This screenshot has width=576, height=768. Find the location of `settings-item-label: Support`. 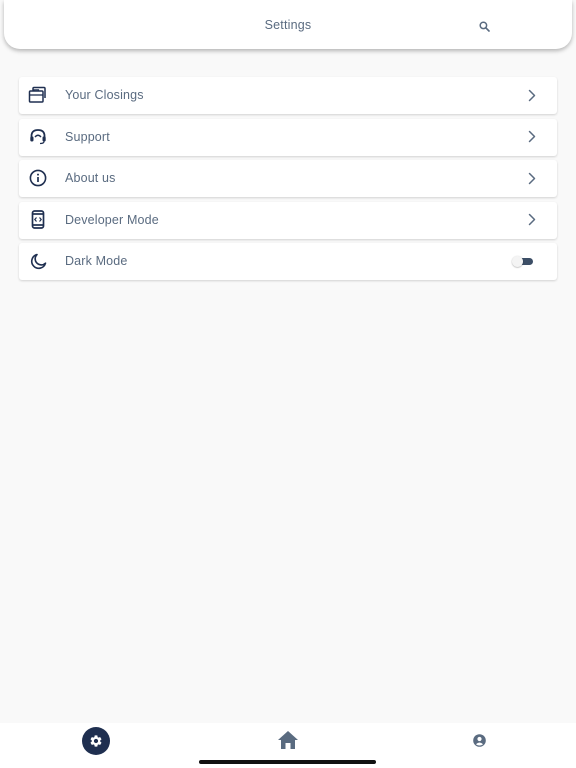

settings-item-label: Support is located at coordinates (87, 136).